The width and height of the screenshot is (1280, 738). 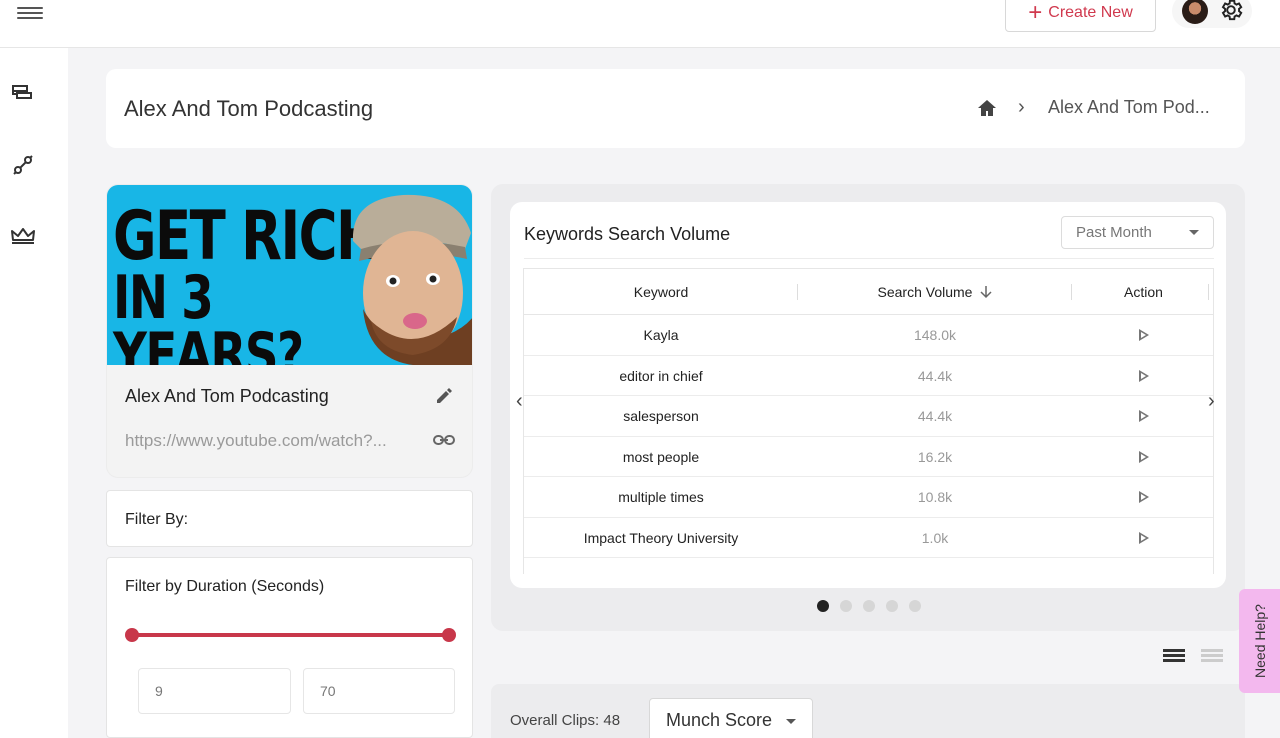 What do you see at coordinates (868, 497) in the screenshot?
I see `table-row: multiple times 10.8k` at bounding box center [868, 497].